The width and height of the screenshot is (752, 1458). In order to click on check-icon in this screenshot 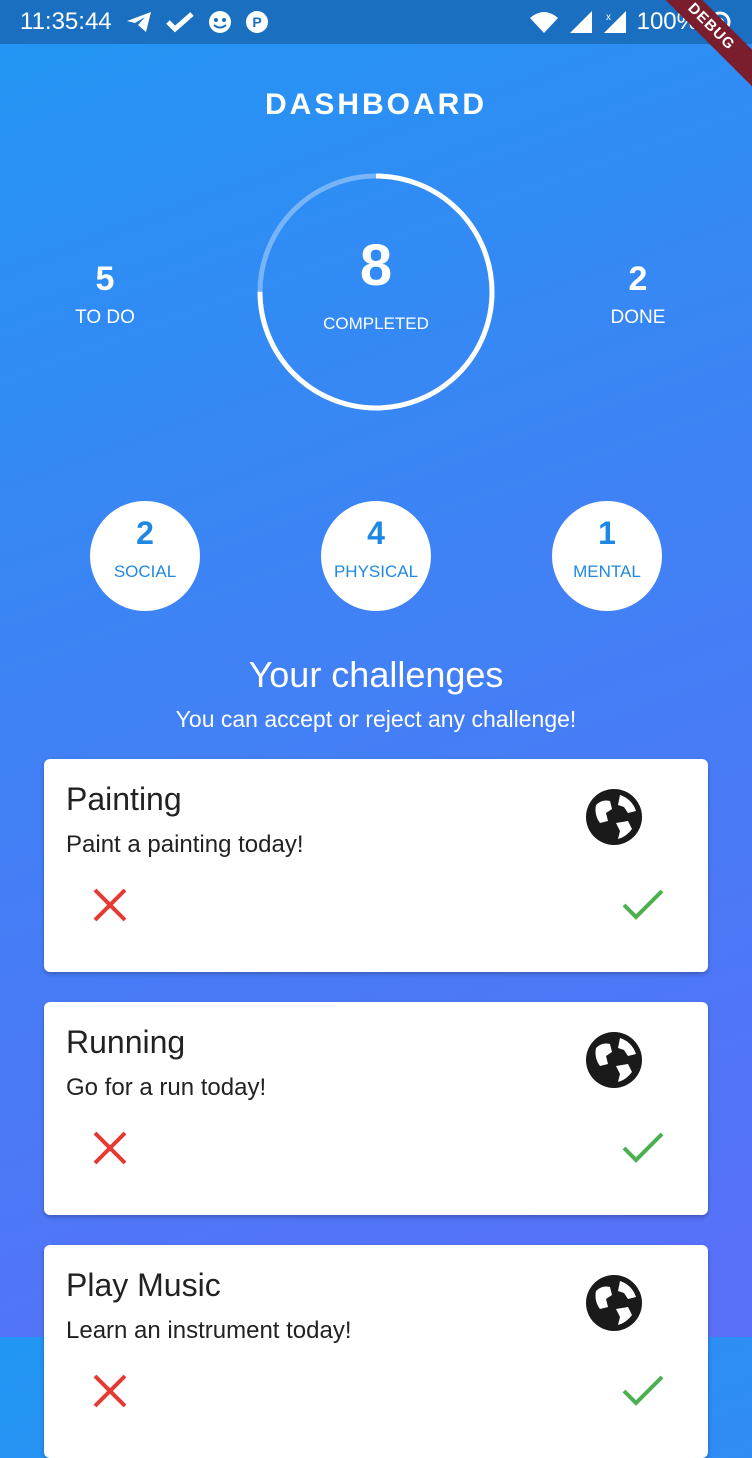, I will do `click(179, 22)`.